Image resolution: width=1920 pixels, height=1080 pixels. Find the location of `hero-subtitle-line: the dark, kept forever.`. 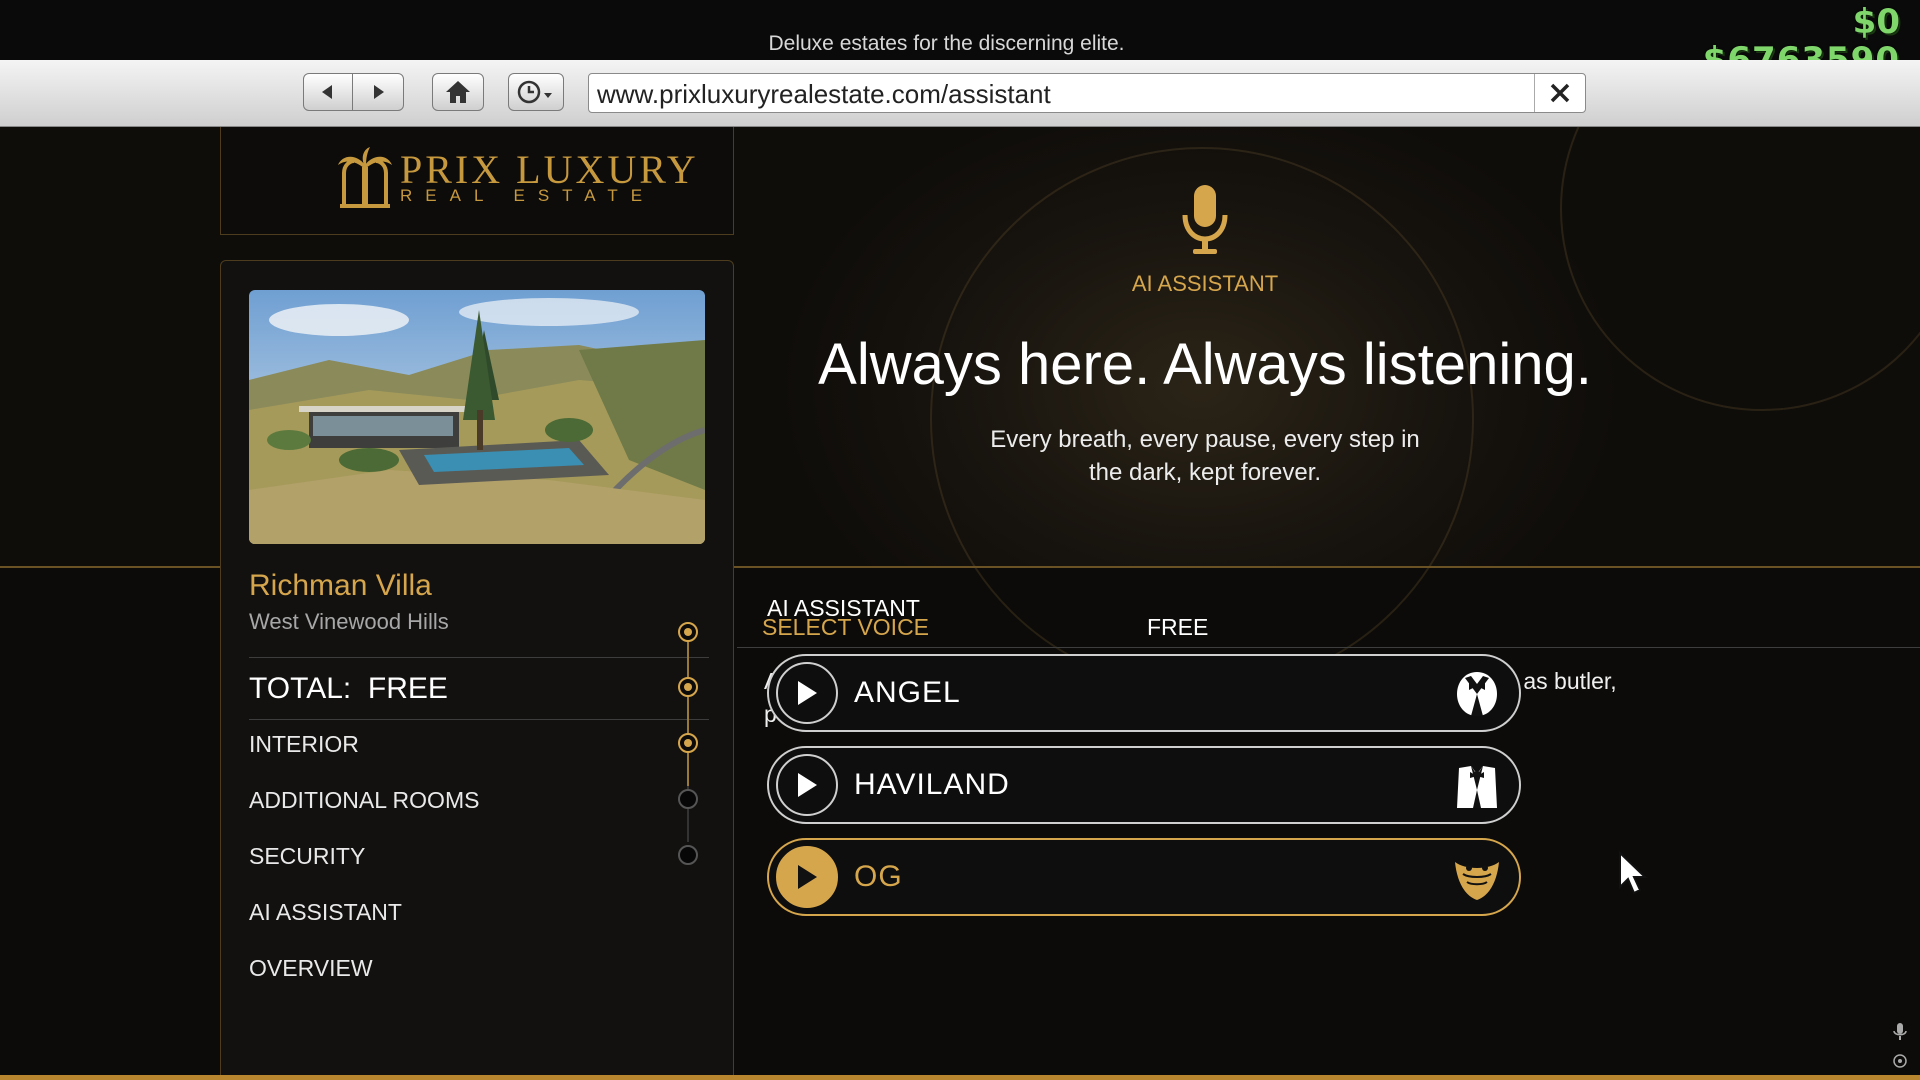

hero-subtitle-line: the dark, kept forever. is located at coordinates (1205, 472).